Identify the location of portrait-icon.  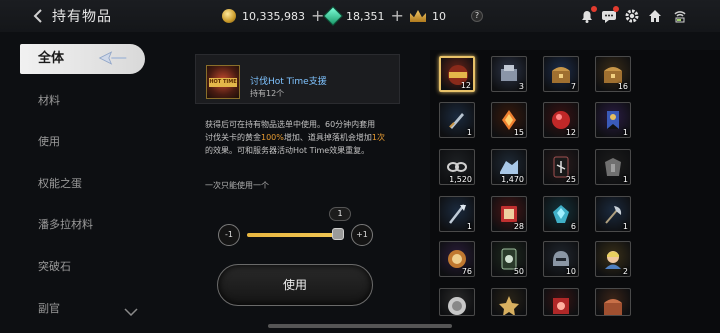
(613, 260).